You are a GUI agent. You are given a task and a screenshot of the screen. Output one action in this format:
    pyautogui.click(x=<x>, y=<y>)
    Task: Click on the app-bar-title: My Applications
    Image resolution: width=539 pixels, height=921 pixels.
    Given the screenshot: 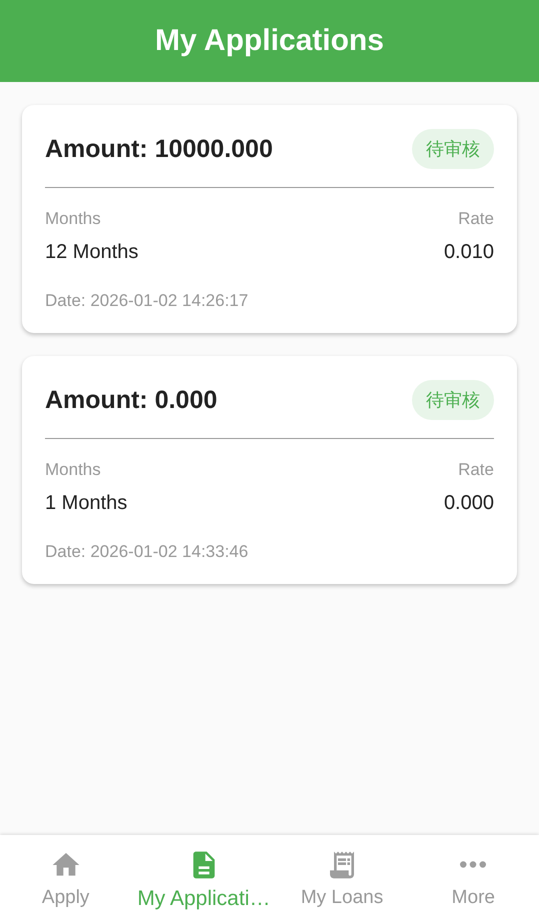 What is the action you would take?
    pyautogui.click(x=269, y=41)
    